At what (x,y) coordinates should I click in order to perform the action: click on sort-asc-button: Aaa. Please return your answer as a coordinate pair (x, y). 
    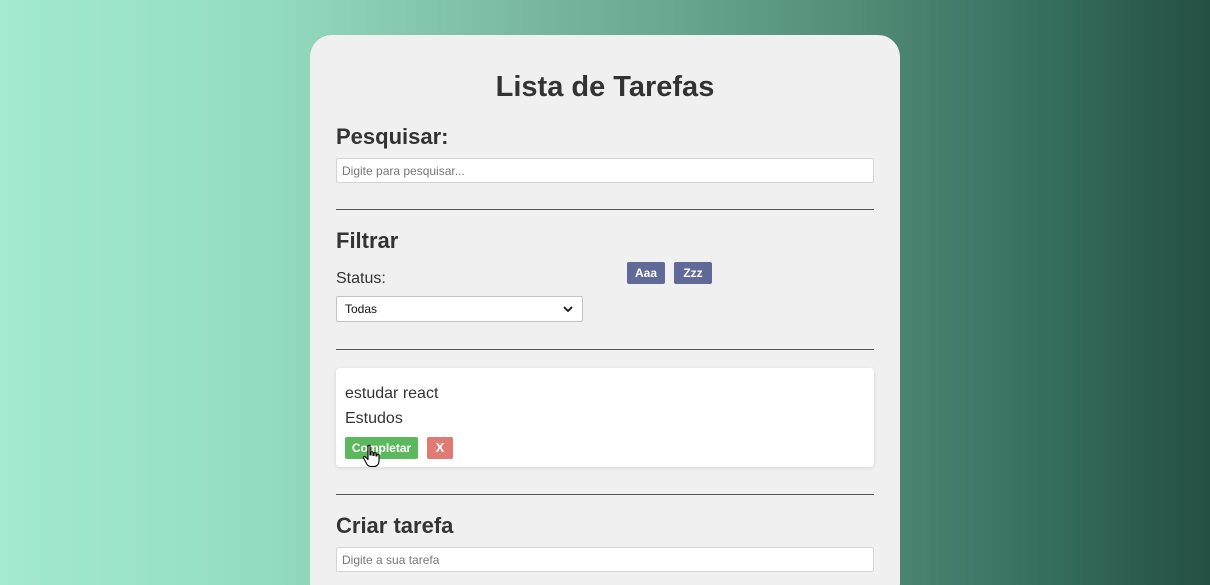
    Looking at the image, I should click on (646, 273).